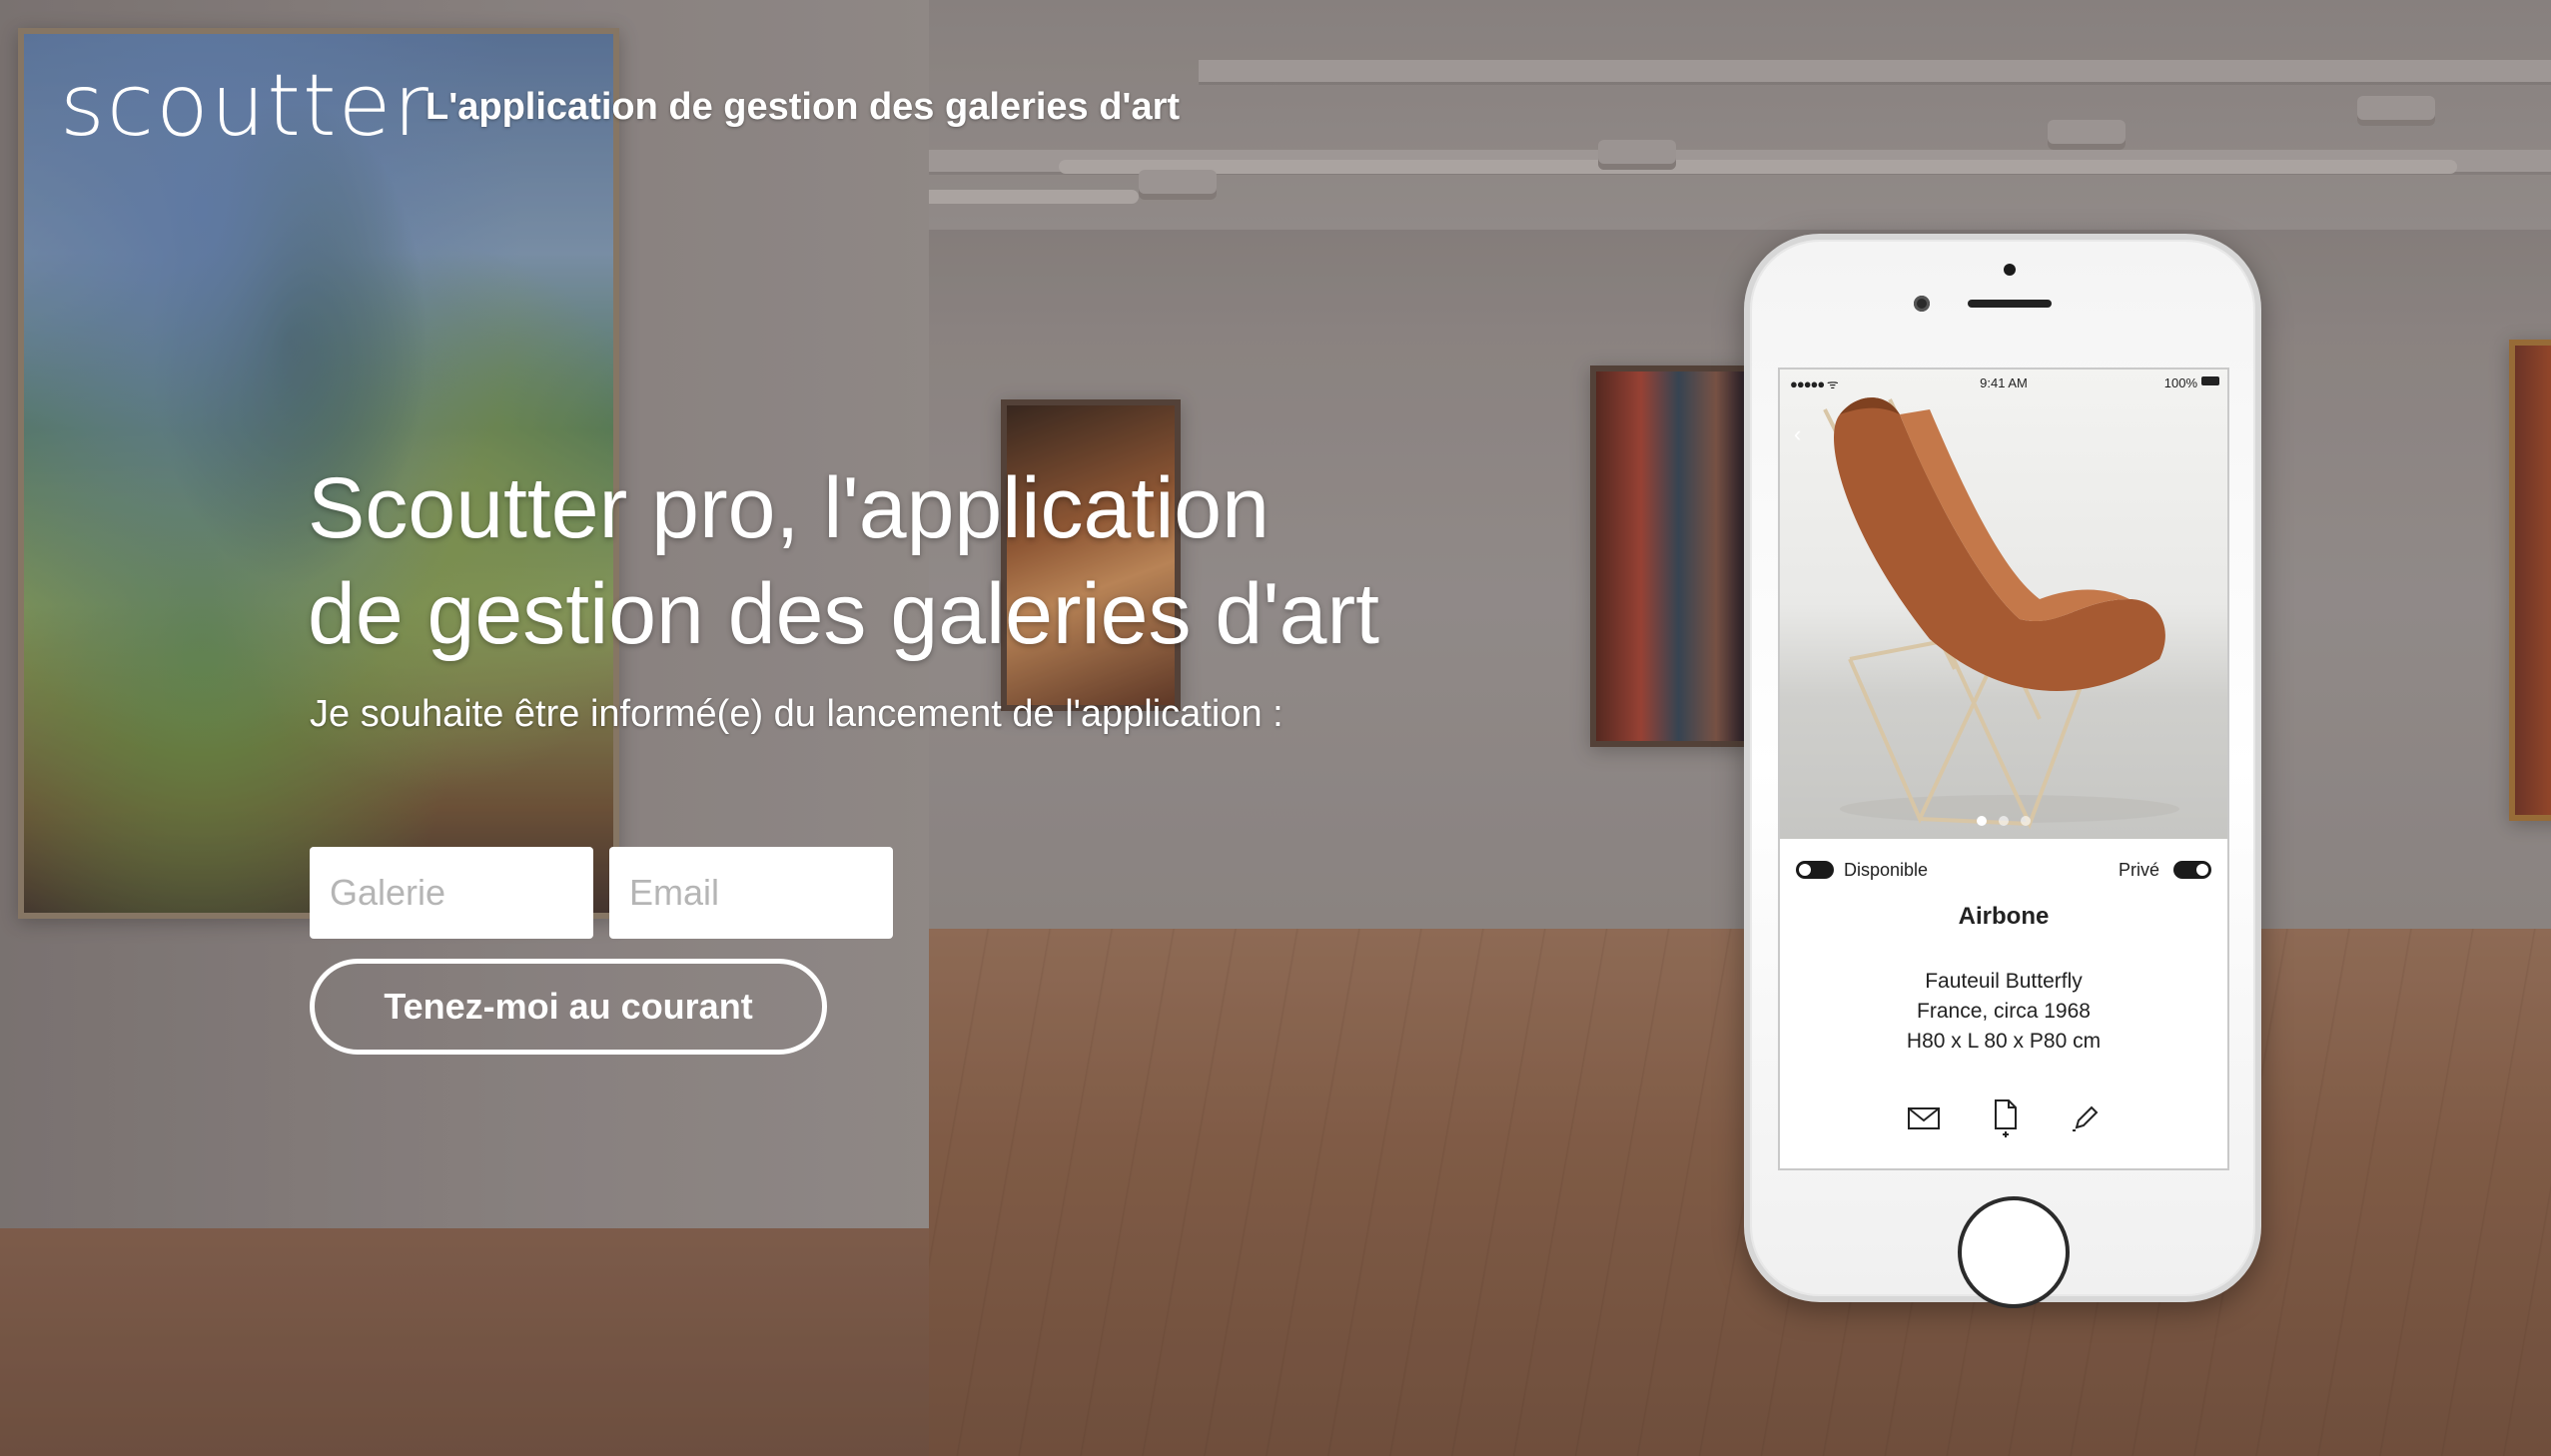 This screenshot has height=1456, width=2551. I want to click on hero-title-line-2: de gestion des galeries d'art, so click(843, 614).